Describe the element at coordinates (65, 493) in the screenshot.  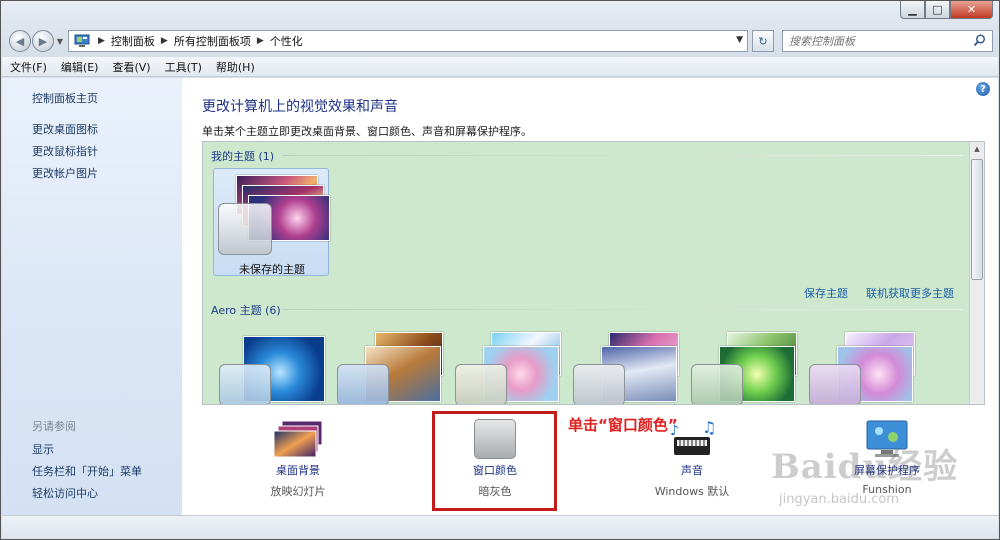
I see `ease-of-access-link: 轻松访问中心` at that location.